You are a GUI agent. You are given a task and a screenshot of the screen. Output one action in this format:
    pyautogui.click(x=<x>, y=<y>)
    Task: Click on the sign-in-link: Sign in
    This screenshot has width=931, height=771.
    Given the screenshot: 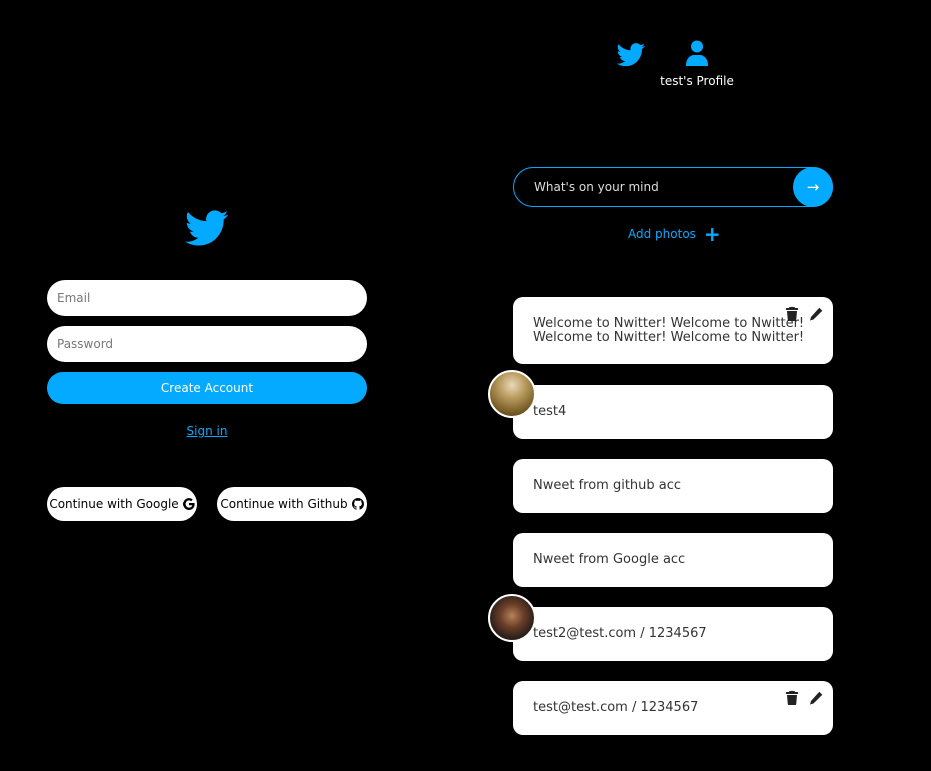 What is the action you would take?
    pyautogui.click(x=207, y=431)
    